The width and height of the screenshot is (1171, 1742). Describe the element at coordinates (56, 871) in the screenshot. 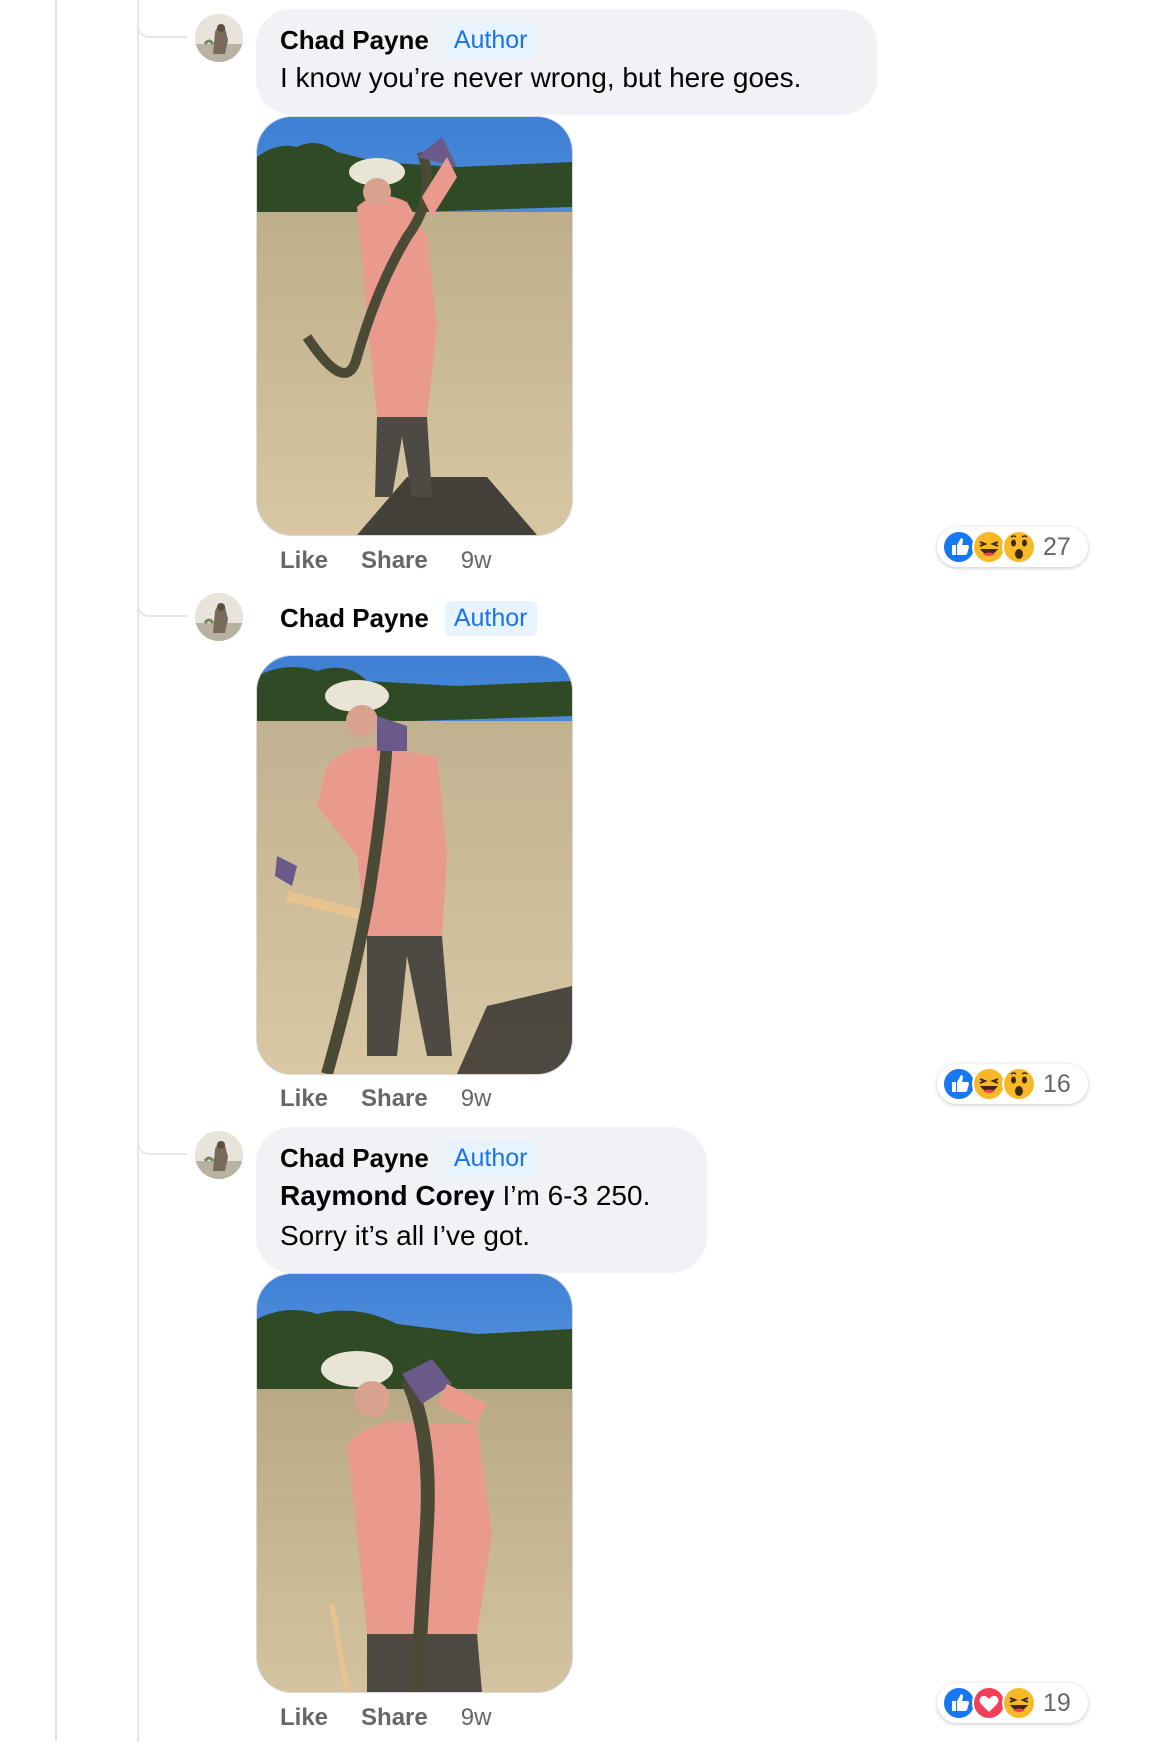

I see `thread-line-outer` at that location.